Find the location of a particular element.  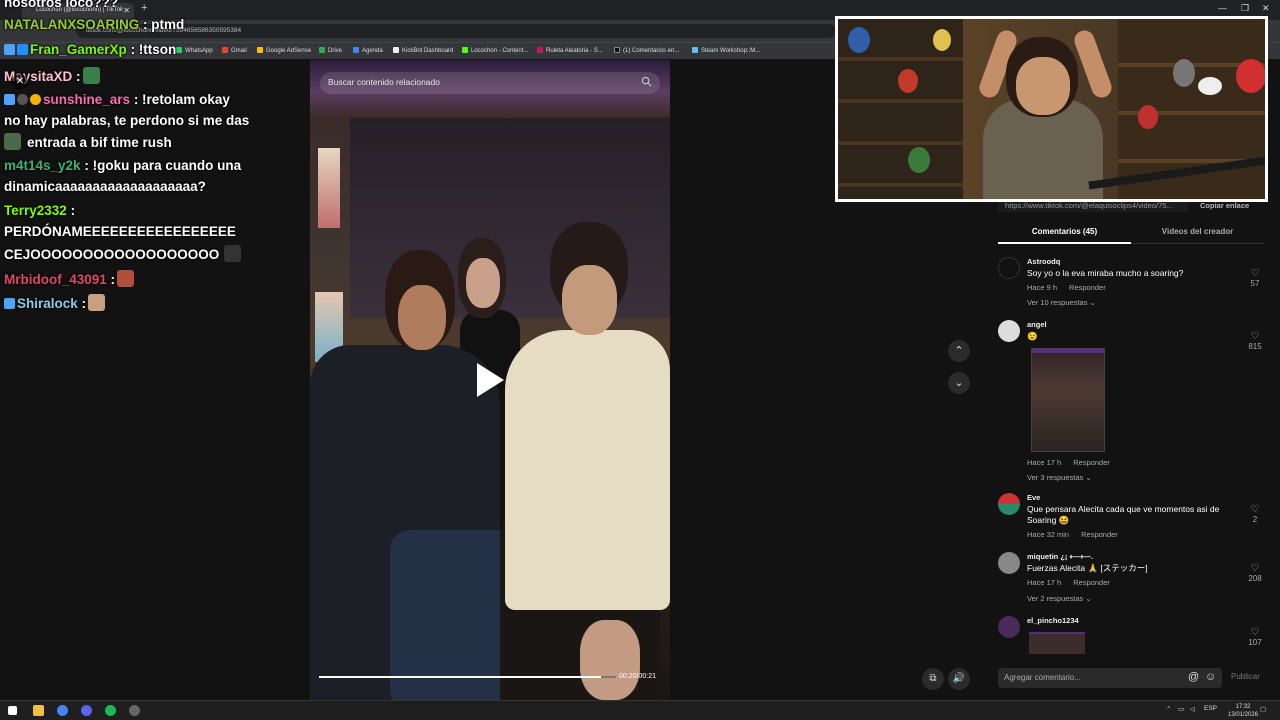

comment-text: 😉 is located at coordinates (1032, 336).